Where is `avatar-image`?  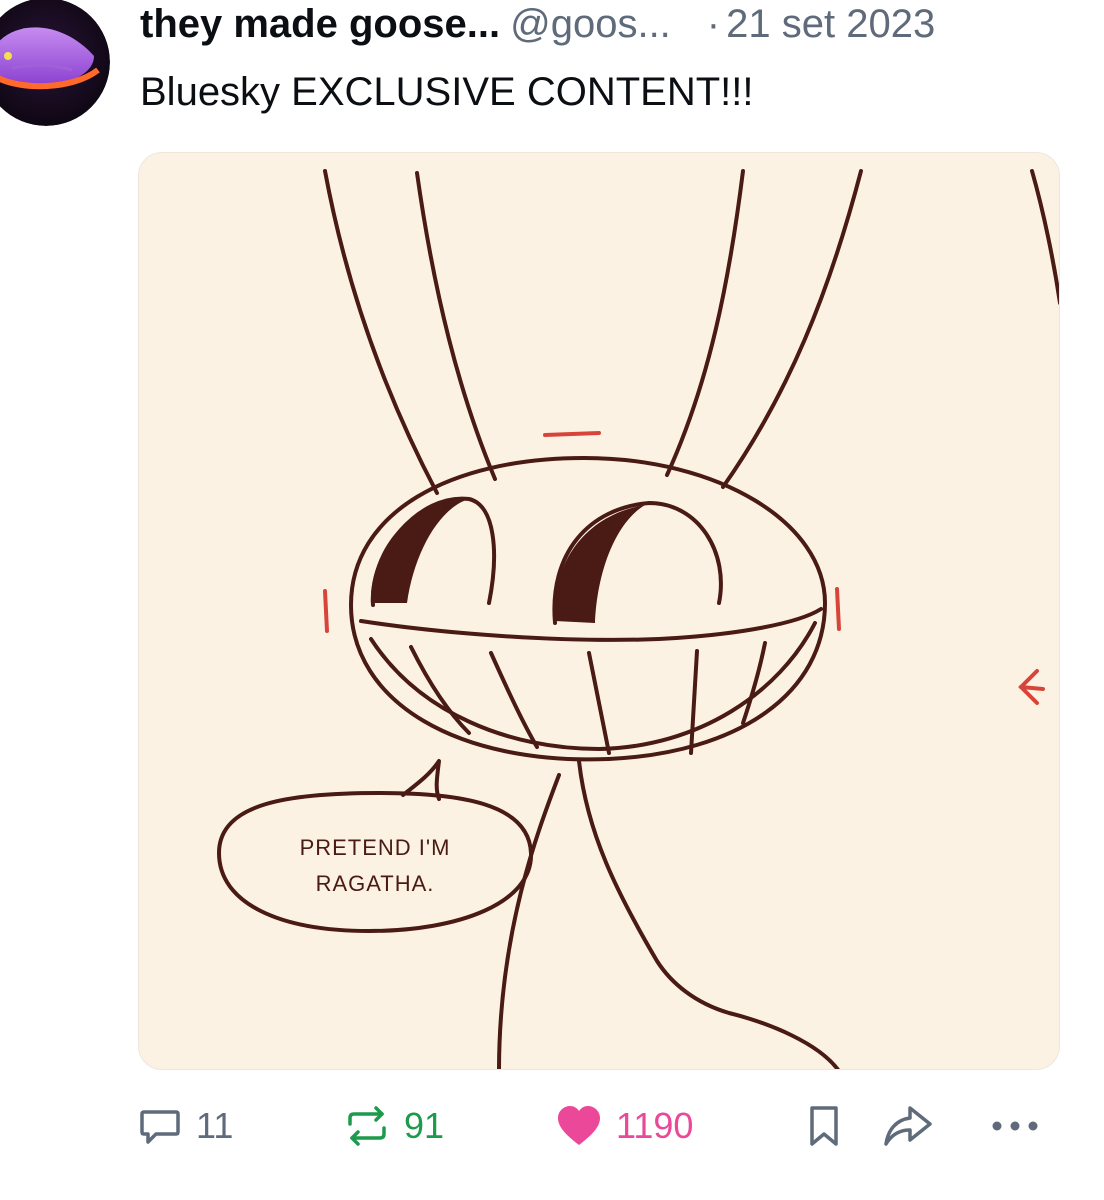 avatar-image is located at coordinates (55, 63).